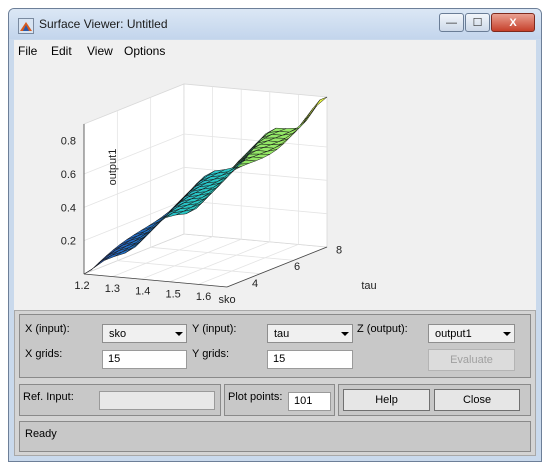 This screenshot has width=550, height=472. I want to click on z-tick-label: 0.2, so click(68, 242).